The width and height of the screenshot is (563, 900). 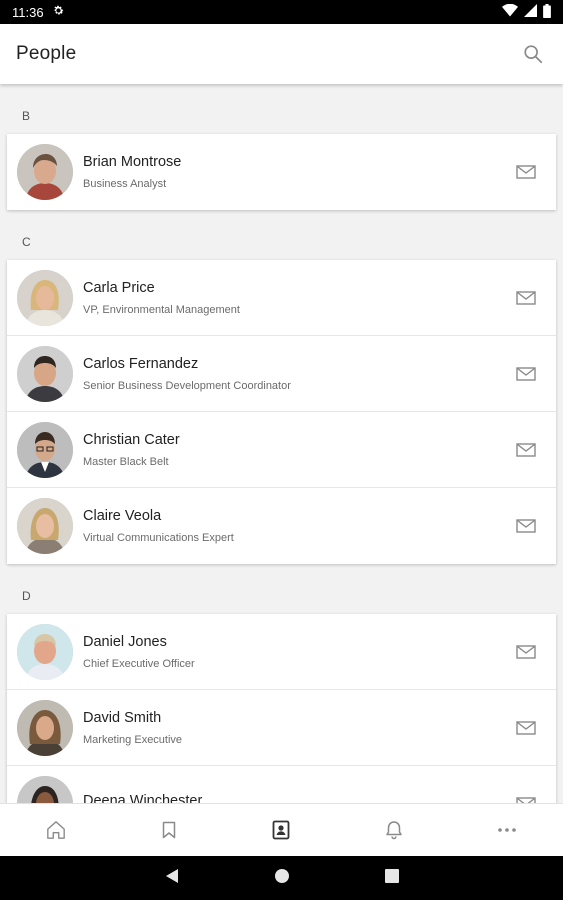 I want to click on person-role: Master Black Belt, so click(x=126, y=461).